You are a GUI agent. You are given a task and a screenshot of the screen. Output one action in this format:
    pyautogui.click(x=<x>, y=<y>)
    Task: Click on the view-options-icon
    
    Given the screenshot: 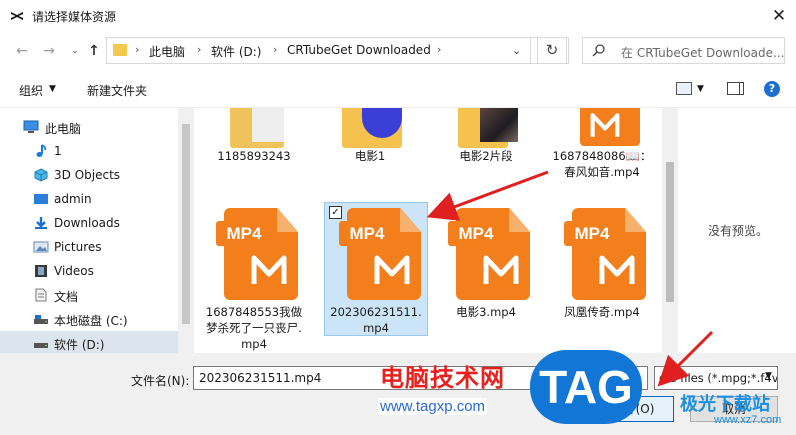 What is the action you would take?
    pyautogui.click(x=684, y=88)
    